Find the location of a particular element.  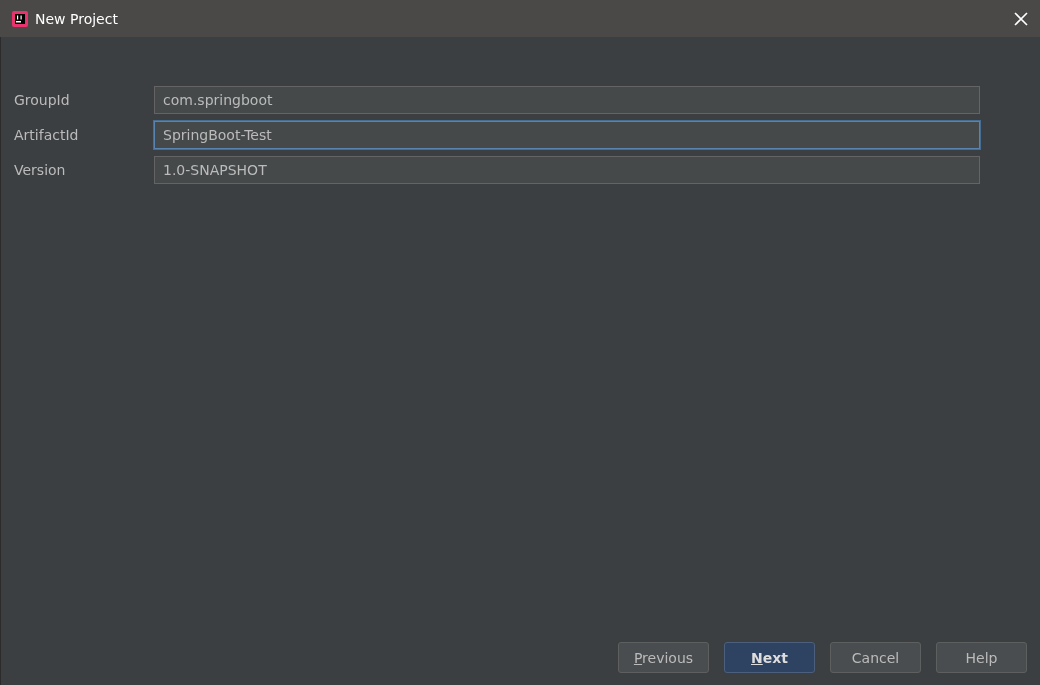

close-icon is located at coordinates (1021, 18).